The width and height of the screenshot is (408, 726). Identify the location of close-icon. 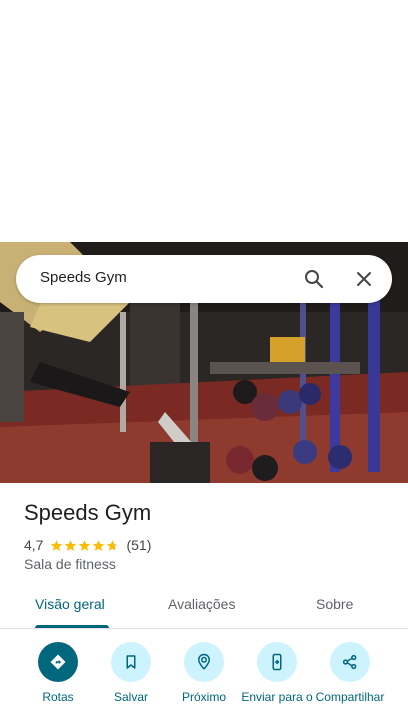
(364, 279).